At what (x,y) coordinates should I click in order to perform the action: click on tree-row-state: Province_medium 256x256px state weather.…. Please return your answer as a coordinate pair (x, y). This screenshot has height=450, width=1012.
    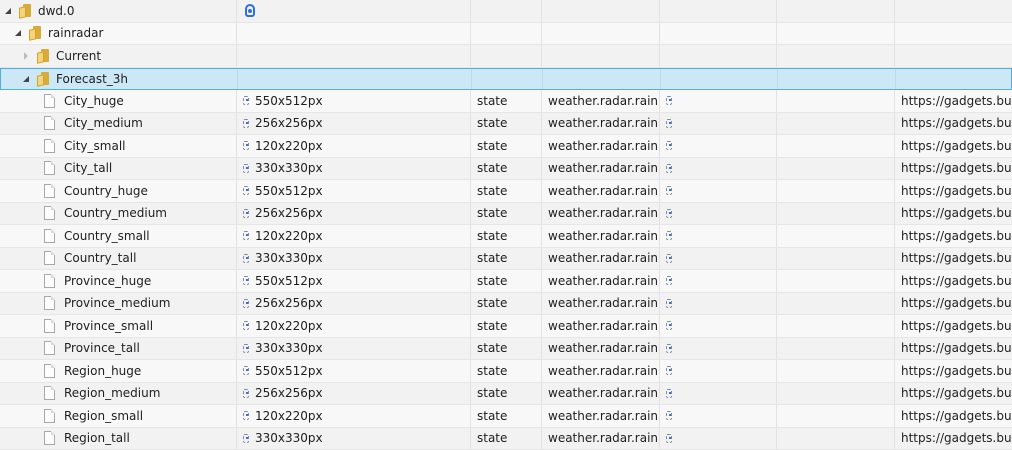
    Looking at the image, I should click on (506, 303).